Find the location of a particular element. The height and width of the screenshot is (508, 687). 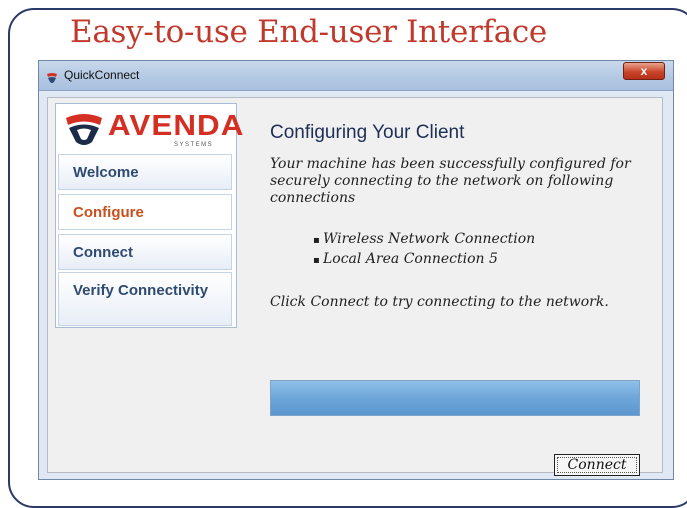

close-button: x is located at coordinates (644, 71).